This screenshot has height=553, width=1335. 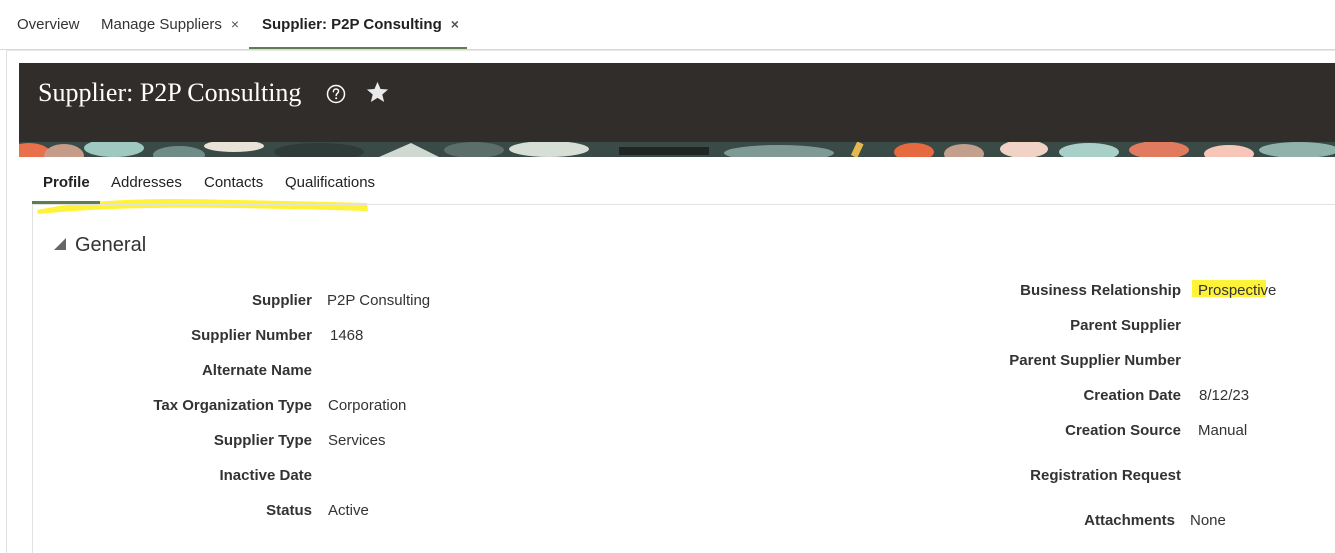 What do you see at coordinates (347, 335) in the screenshot?
I see `field-value-supplier-number: 1468` at bounding box center [347, 335].